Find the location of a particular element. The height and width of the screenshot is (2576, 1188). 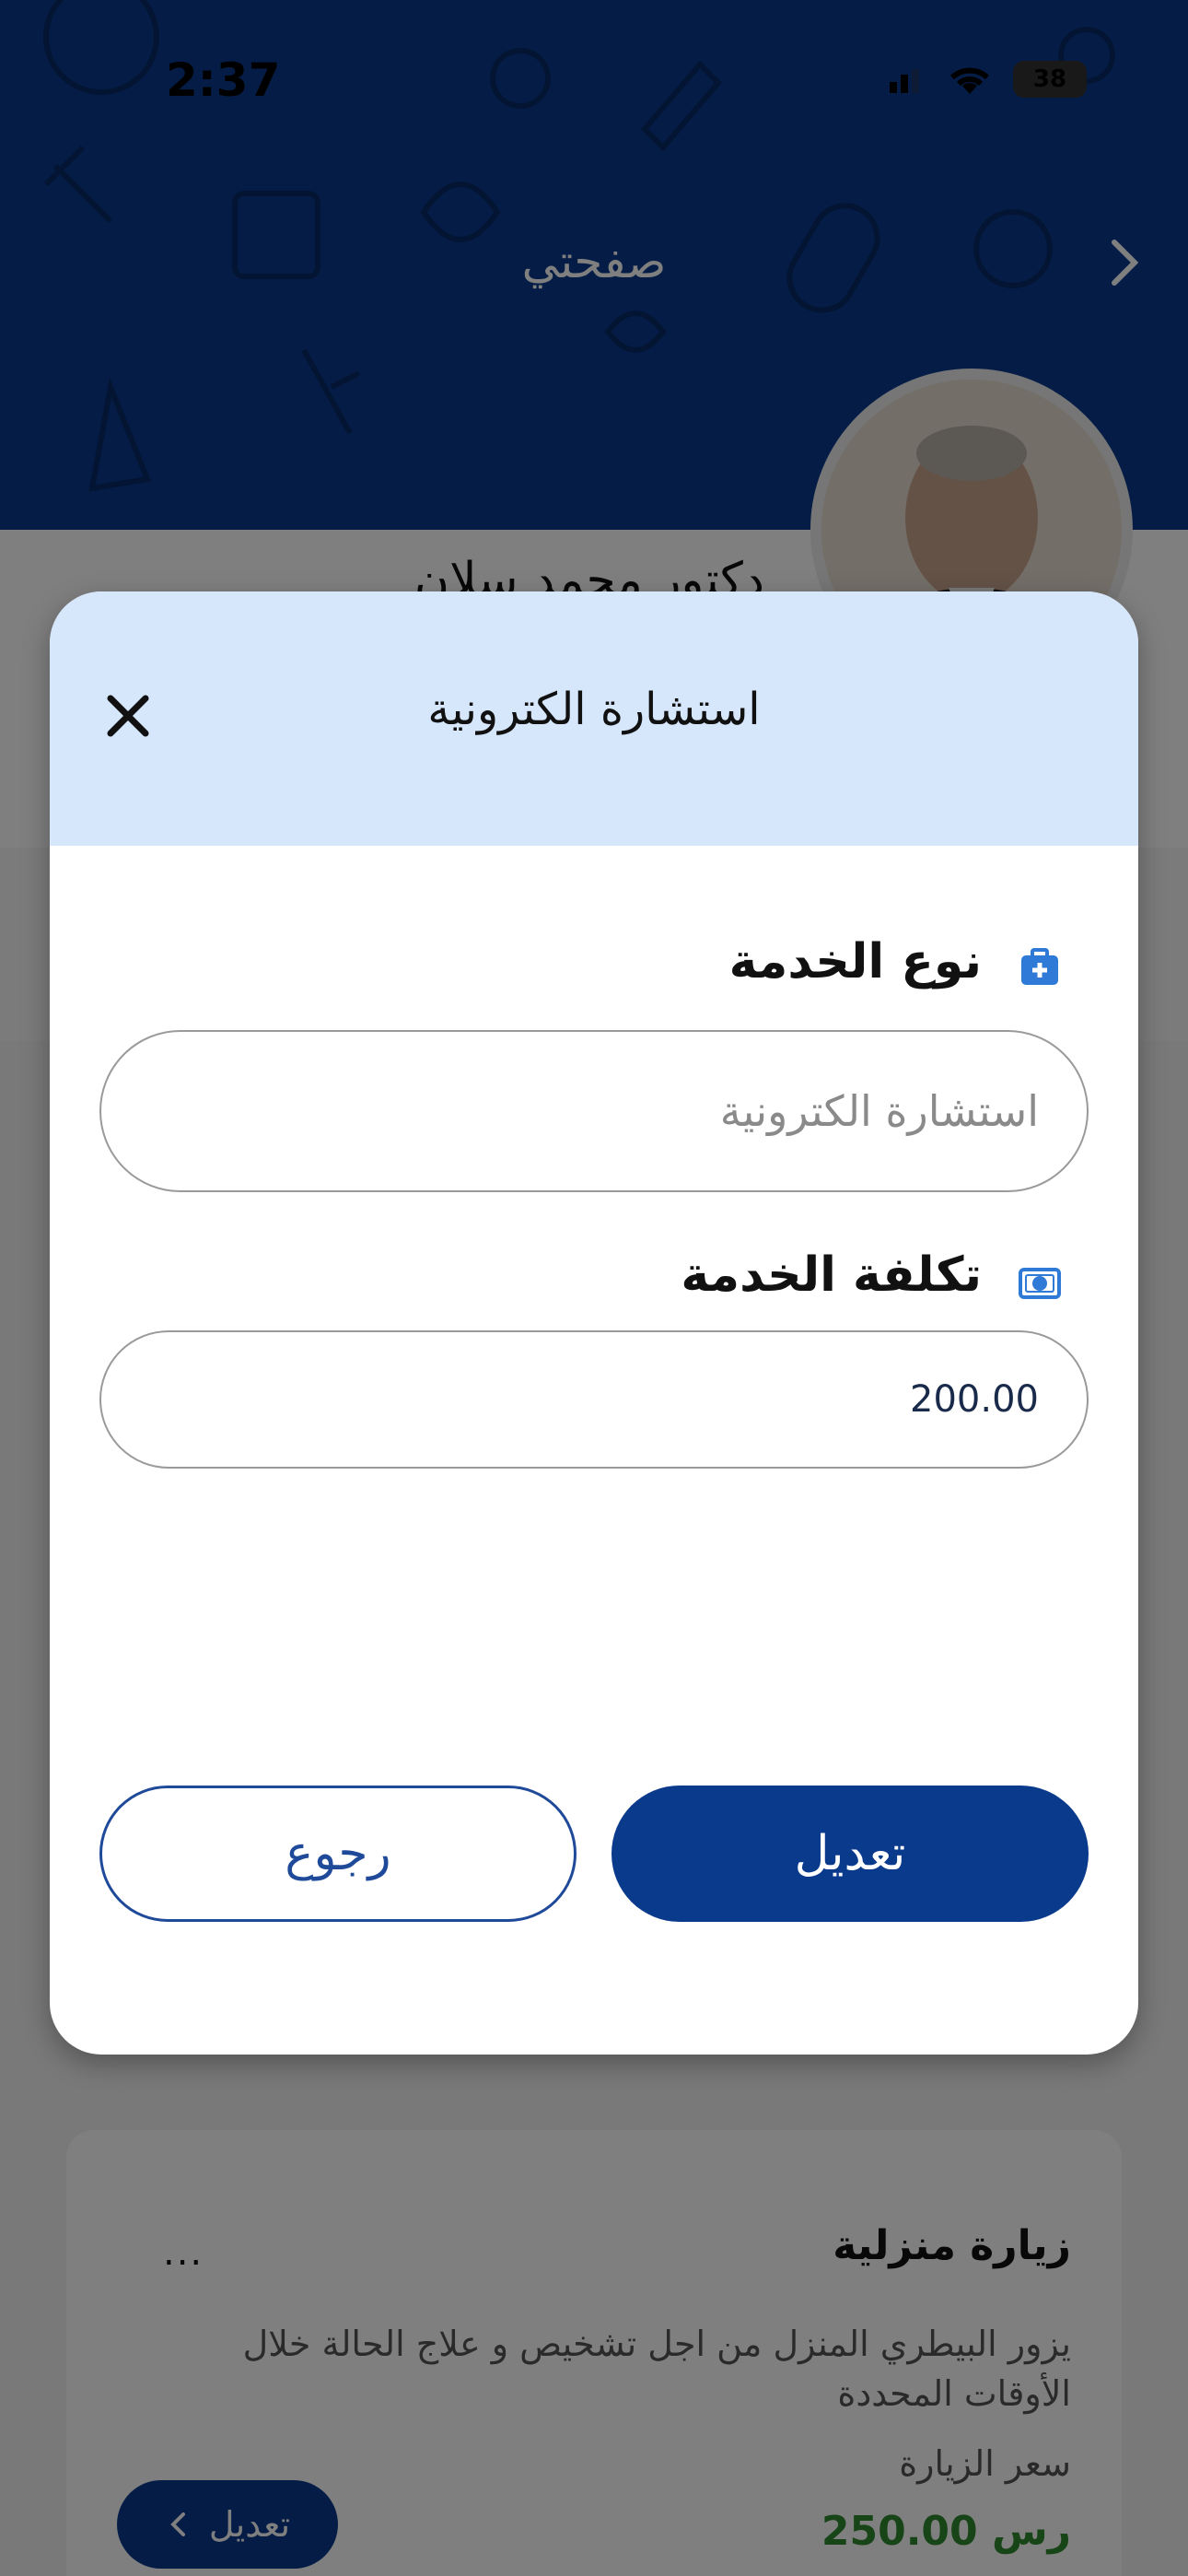

service-cost-input is located at coordinates (594, 1399).